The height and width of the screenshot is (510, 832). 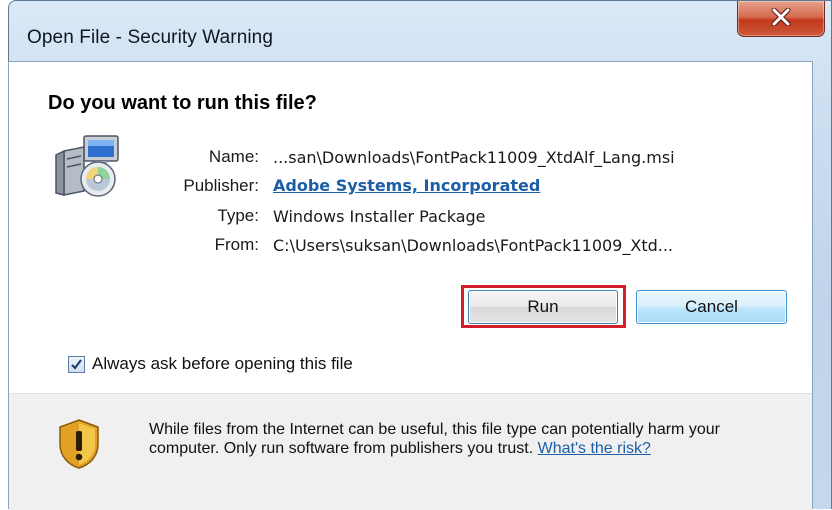 What do you see at coordinates (379, 216) in the screenshot?
I see `type-value: Windows Installer Package` at bounding box center [379, 216].